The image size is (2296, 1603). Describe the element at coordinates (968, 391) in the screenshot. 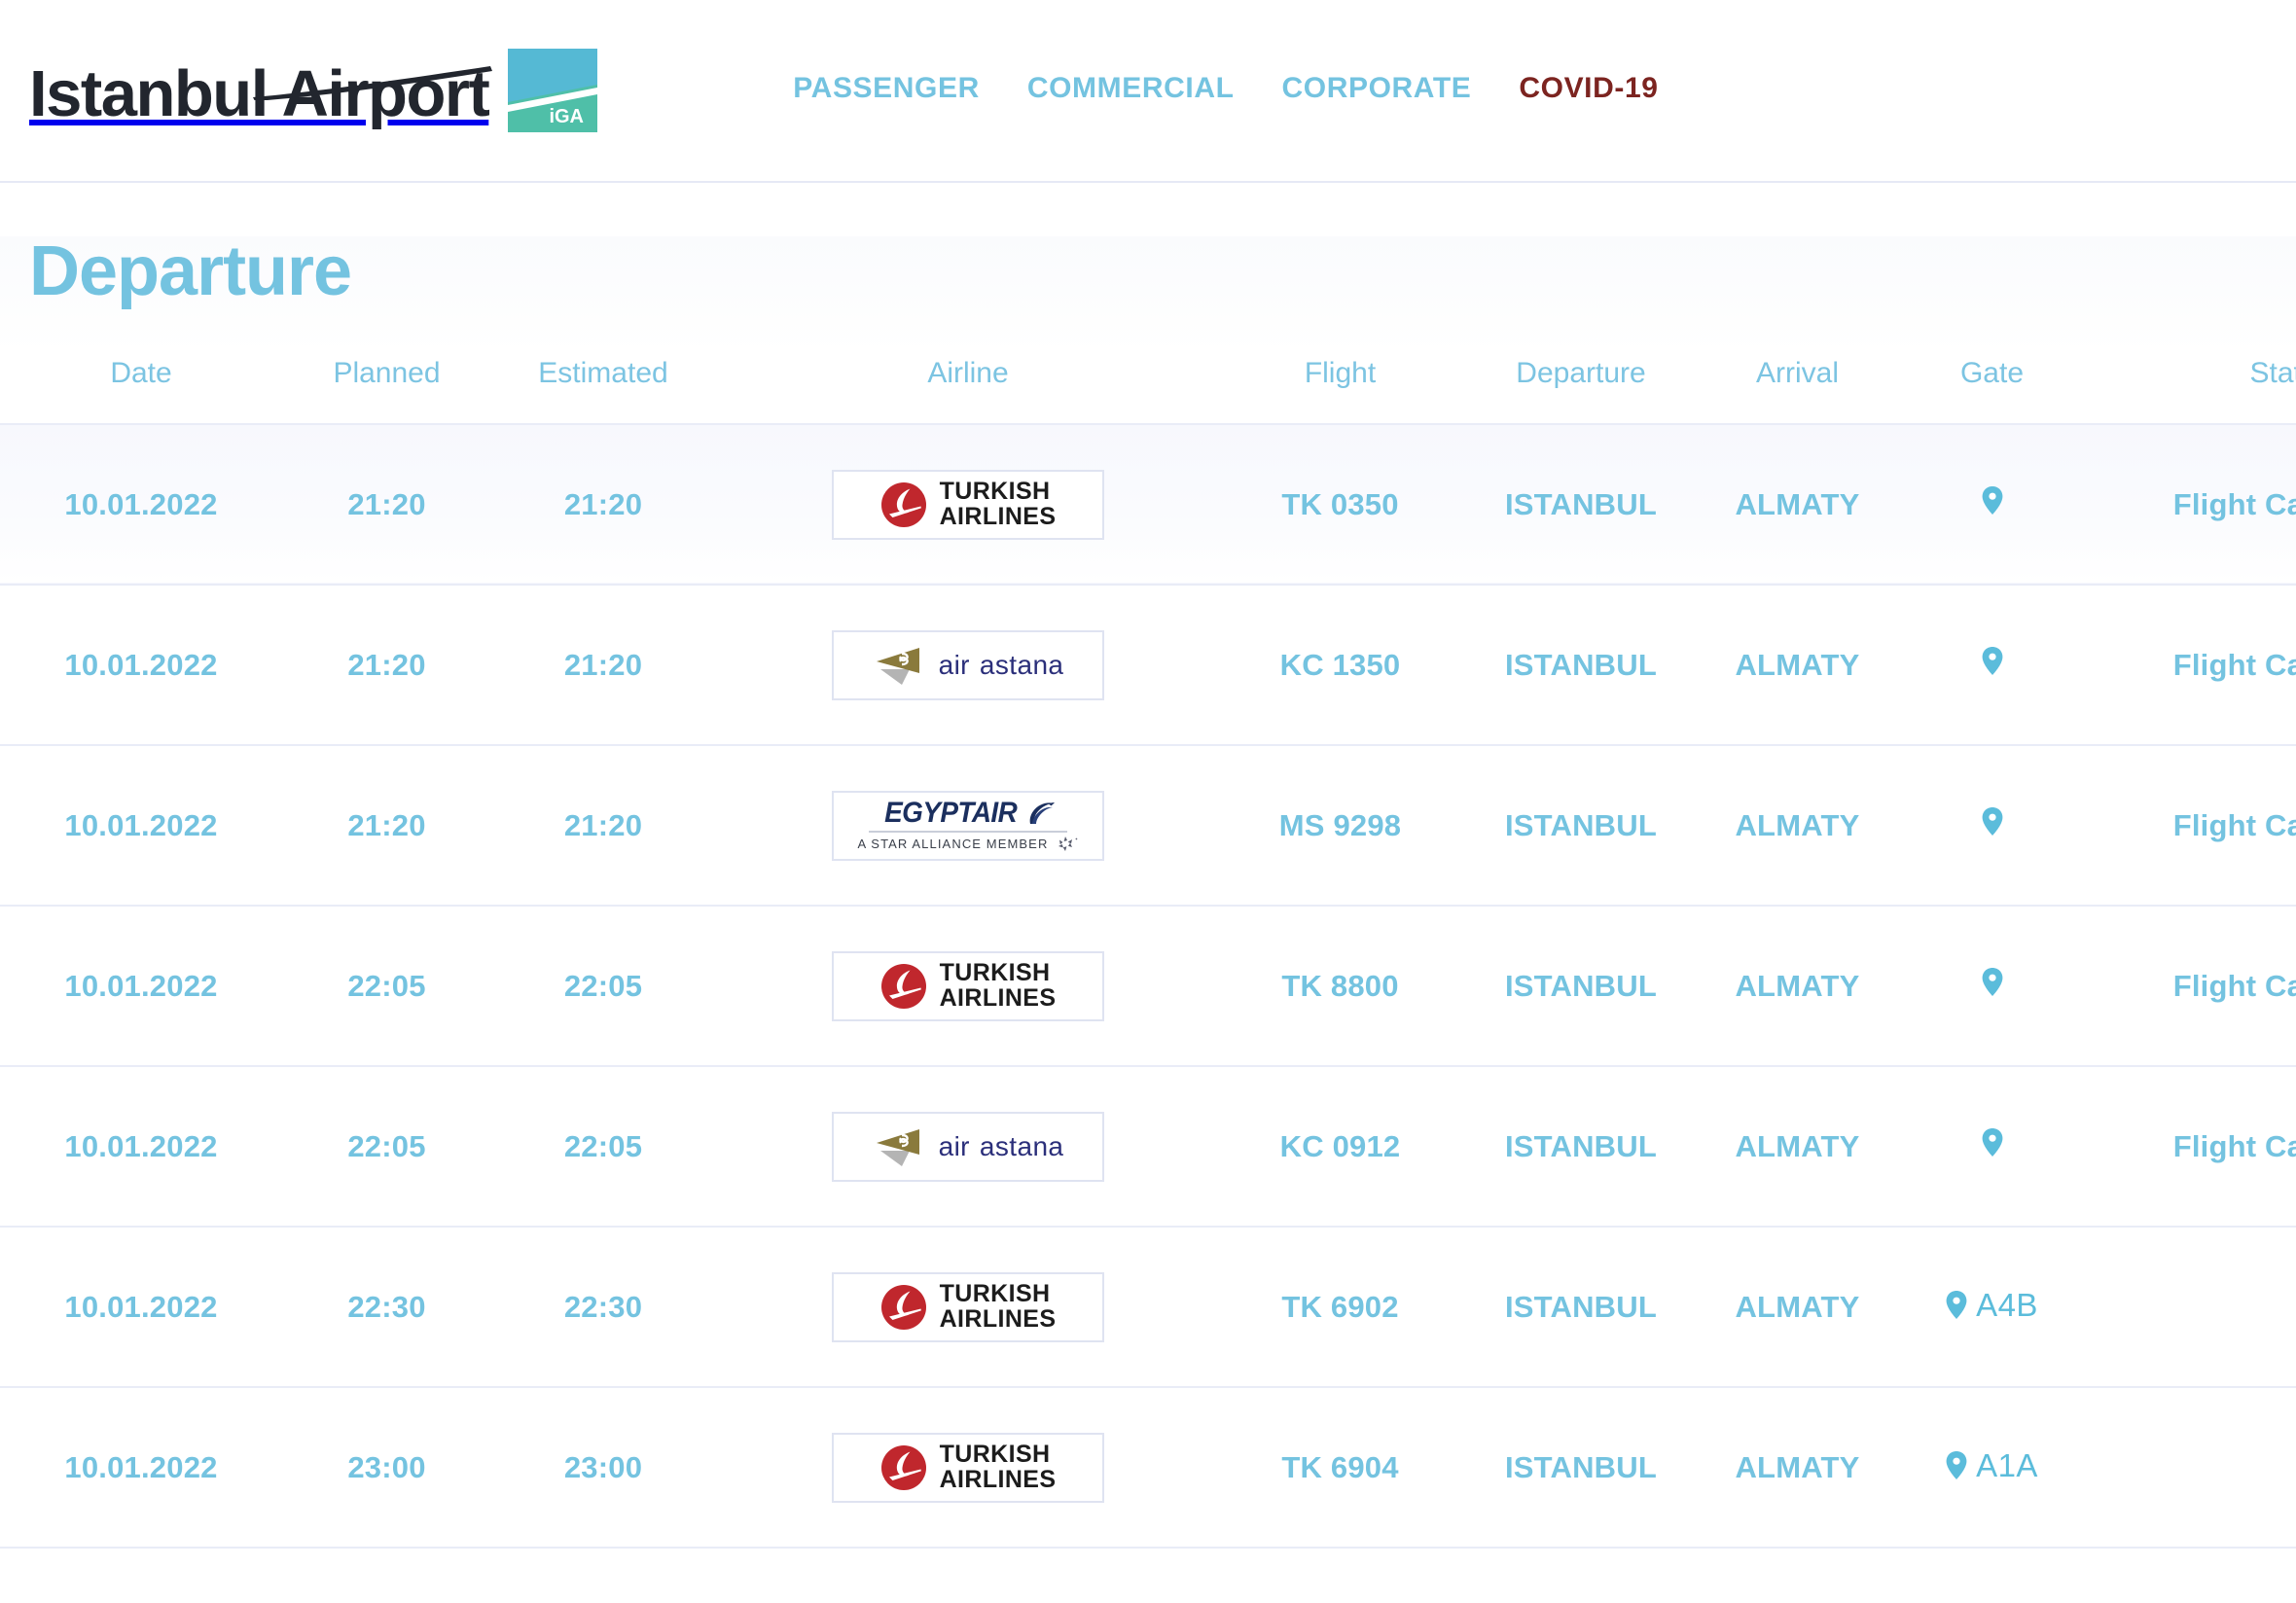

I see `column-header-airline: Airline` at that location.